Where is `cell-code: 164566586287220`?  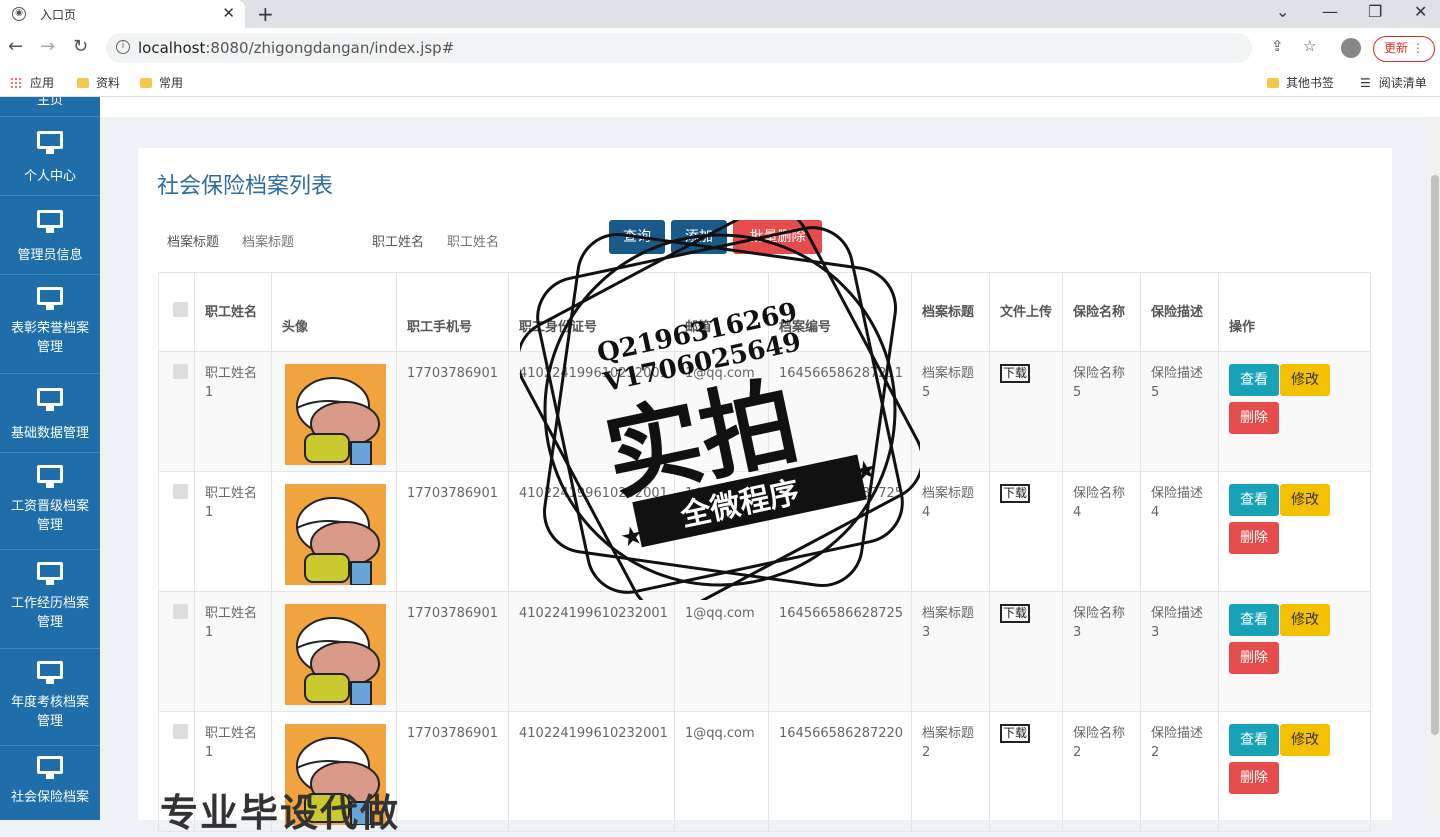 cell-code: 164566586287220 is located at coordinates (840, 771).